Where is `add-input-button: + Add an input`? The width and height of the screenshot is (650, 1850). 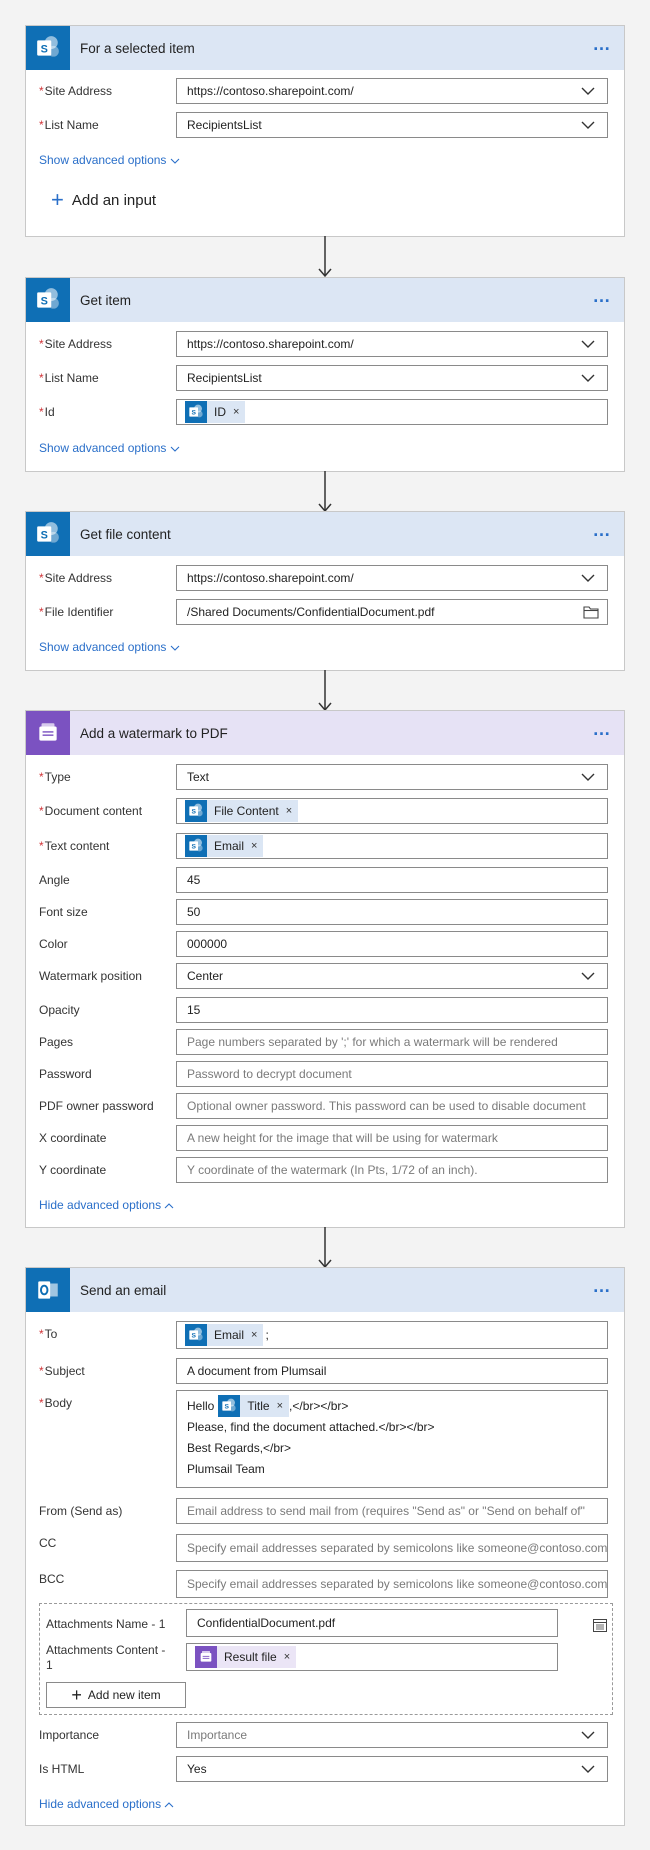 add-input-button: + Add an input is located at coordinates (103, 200).